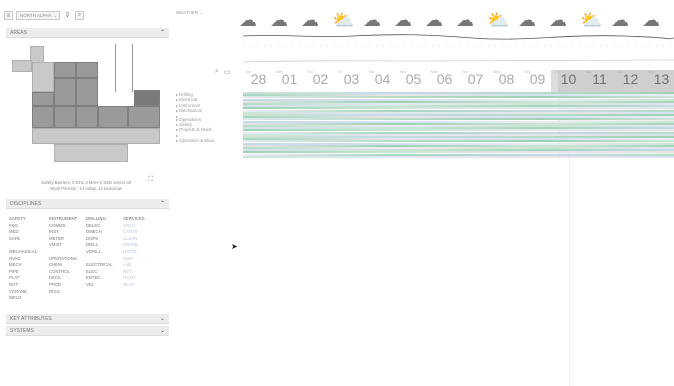  I want to click on site-dropdown: NORTH ALPHA ⌄, so click(38, 15).